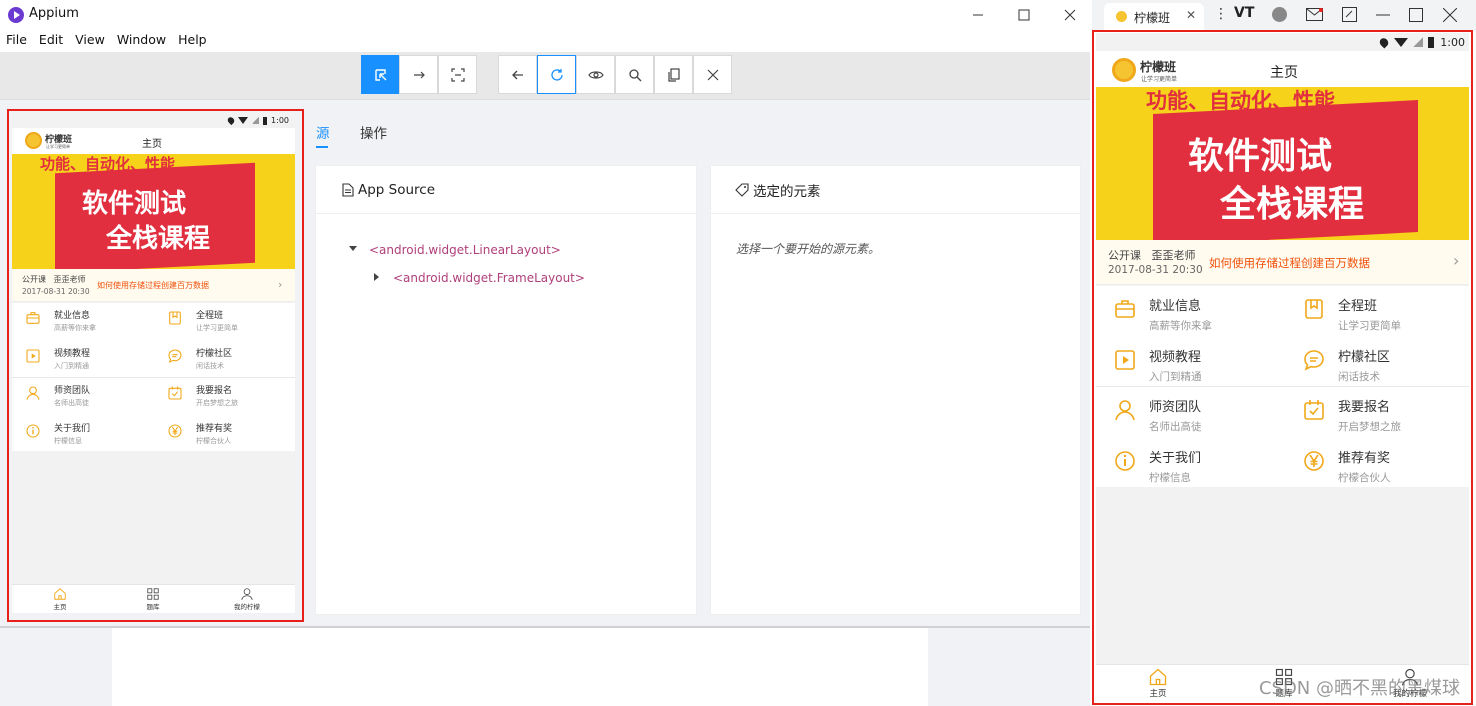  I want to click on logo-name: 柠檬班, so click(1158, 67).